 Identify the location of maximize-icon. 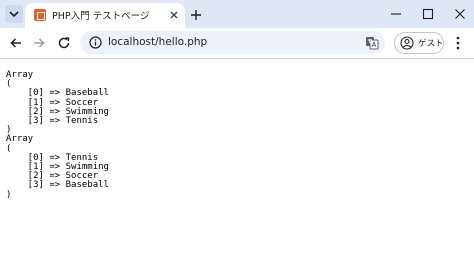
(428, 14).